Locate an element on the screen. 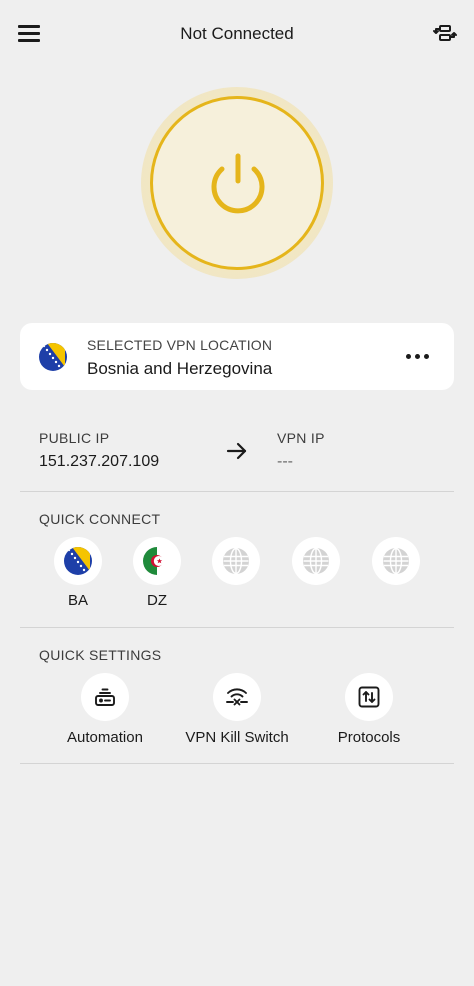  power-connect-button is located at coordinates (237, 183).